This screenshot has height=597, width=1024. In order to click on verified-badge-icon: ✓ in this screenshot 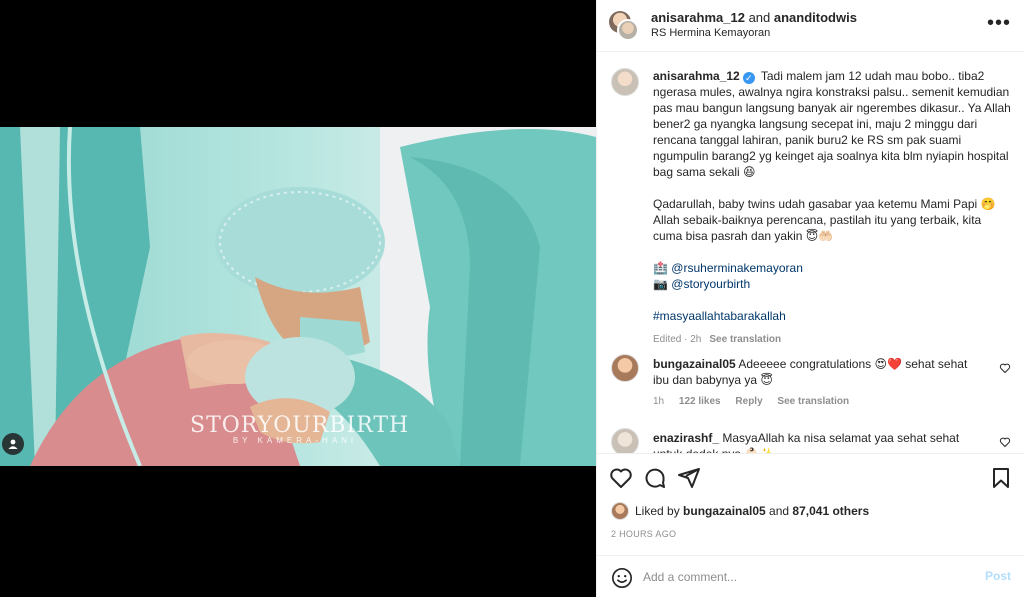, I will do `click(748, 78)`.